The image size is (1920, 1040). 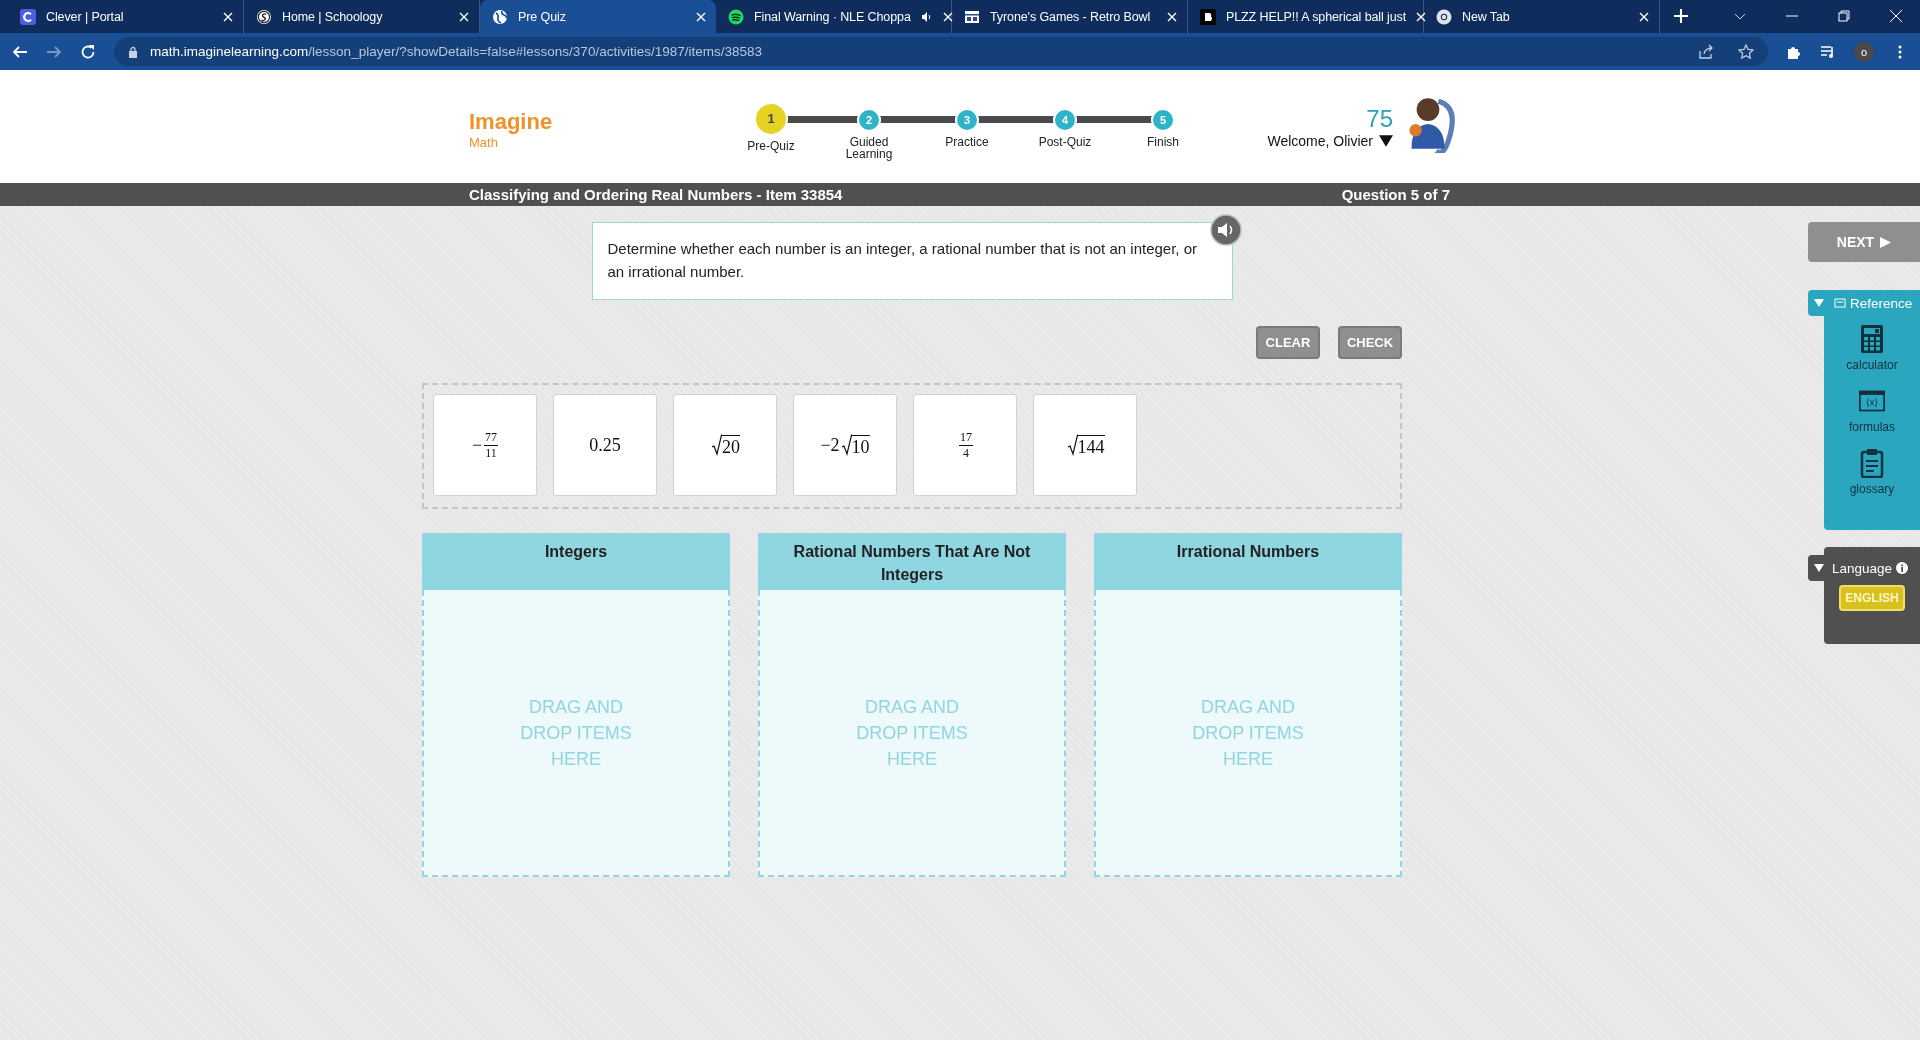 What do you see at coordinates (1872, 489) in the screenshot?
I see `tool-label: glossary` at bounding box center [1872, 489].